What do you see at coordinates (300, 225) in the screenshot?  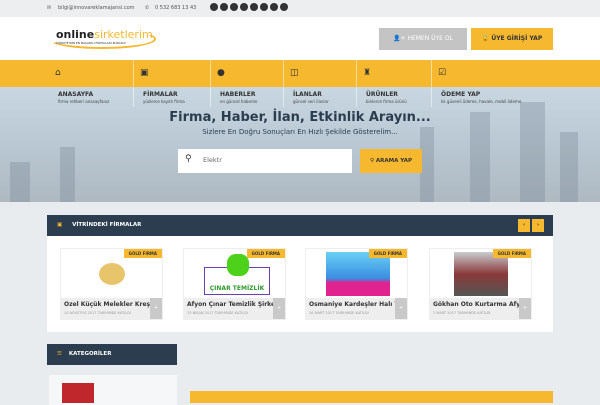 I see `showcase-header: ▣ VİTRİNDEKİ FİRMALAR ‹ ›` at bounding box center [300, 225].